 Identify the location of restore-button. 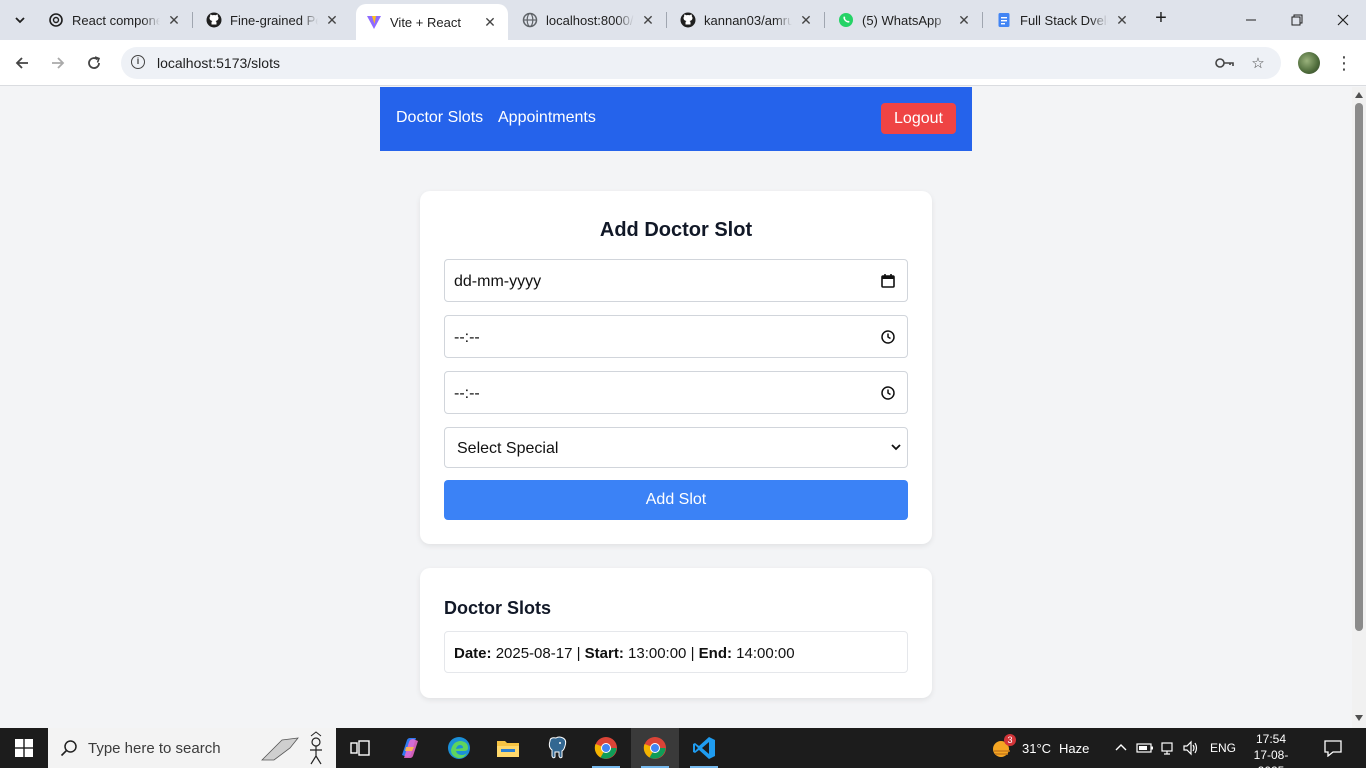
(1297, 20).